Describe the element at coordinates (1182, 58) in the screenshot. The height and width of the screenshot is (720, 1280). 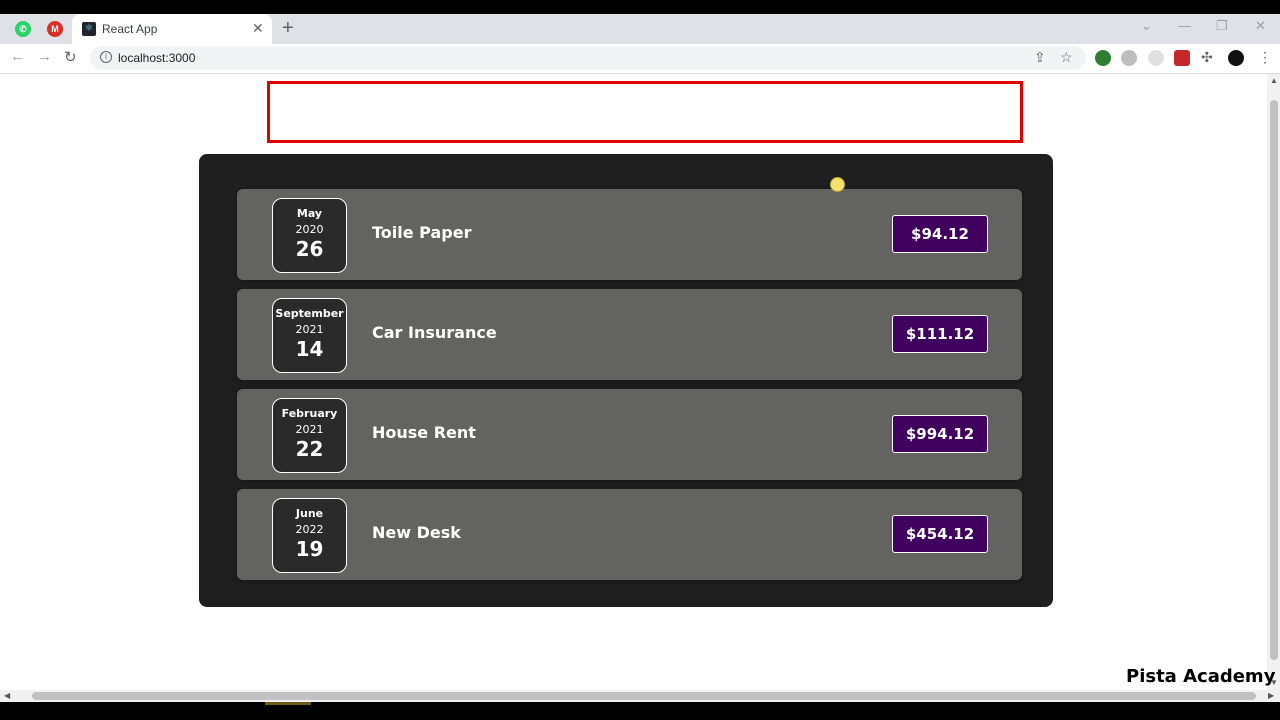
I see `extension-red-icon` at that location.